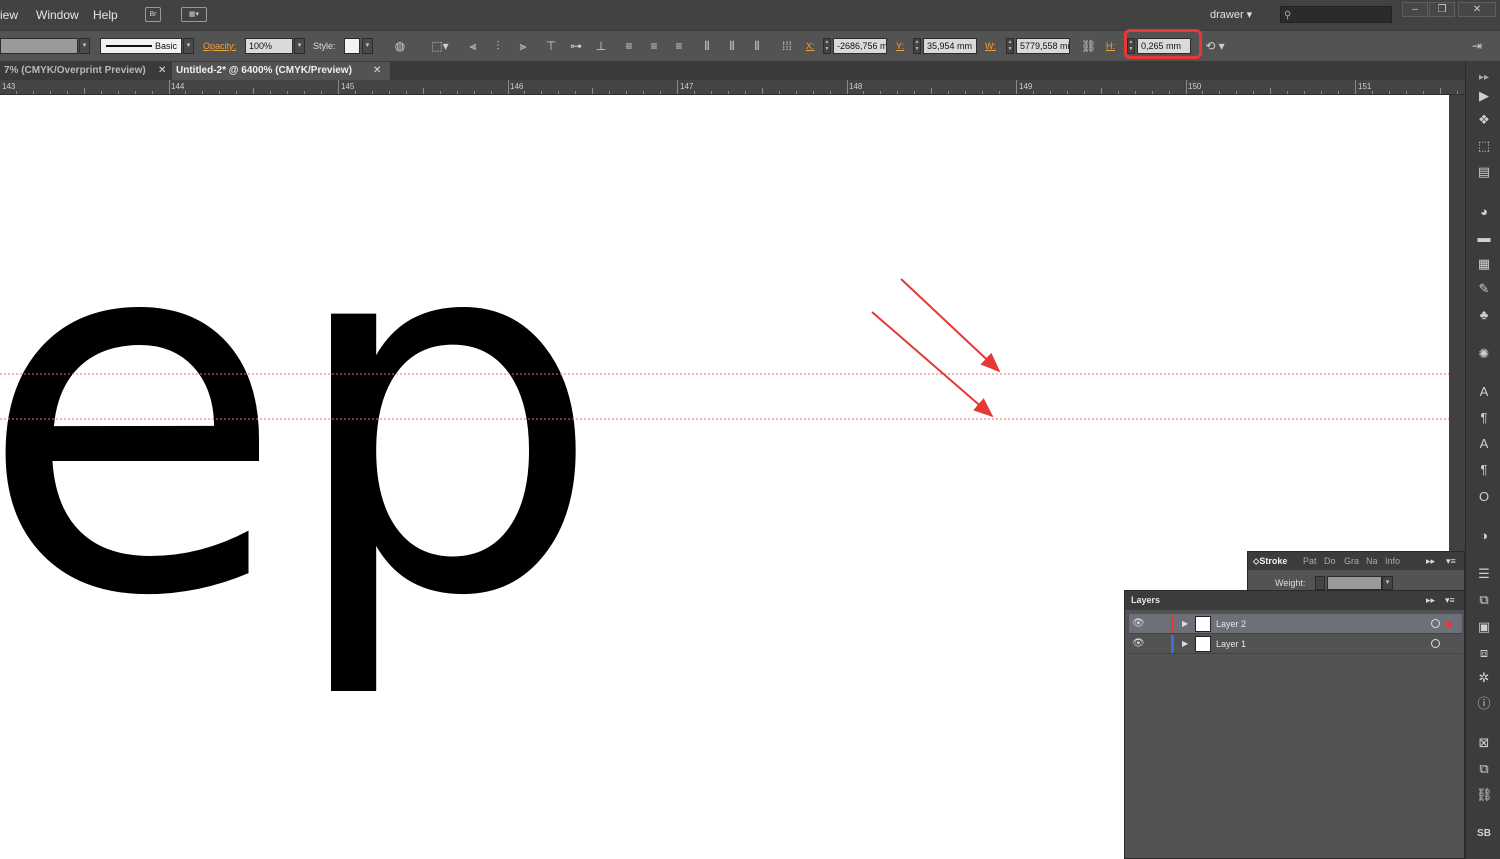  What do you see at coordinates (400, 46) in the screenshot?
I see `recolor-artwork-icon: ◍` at bounding box center [400, 46].